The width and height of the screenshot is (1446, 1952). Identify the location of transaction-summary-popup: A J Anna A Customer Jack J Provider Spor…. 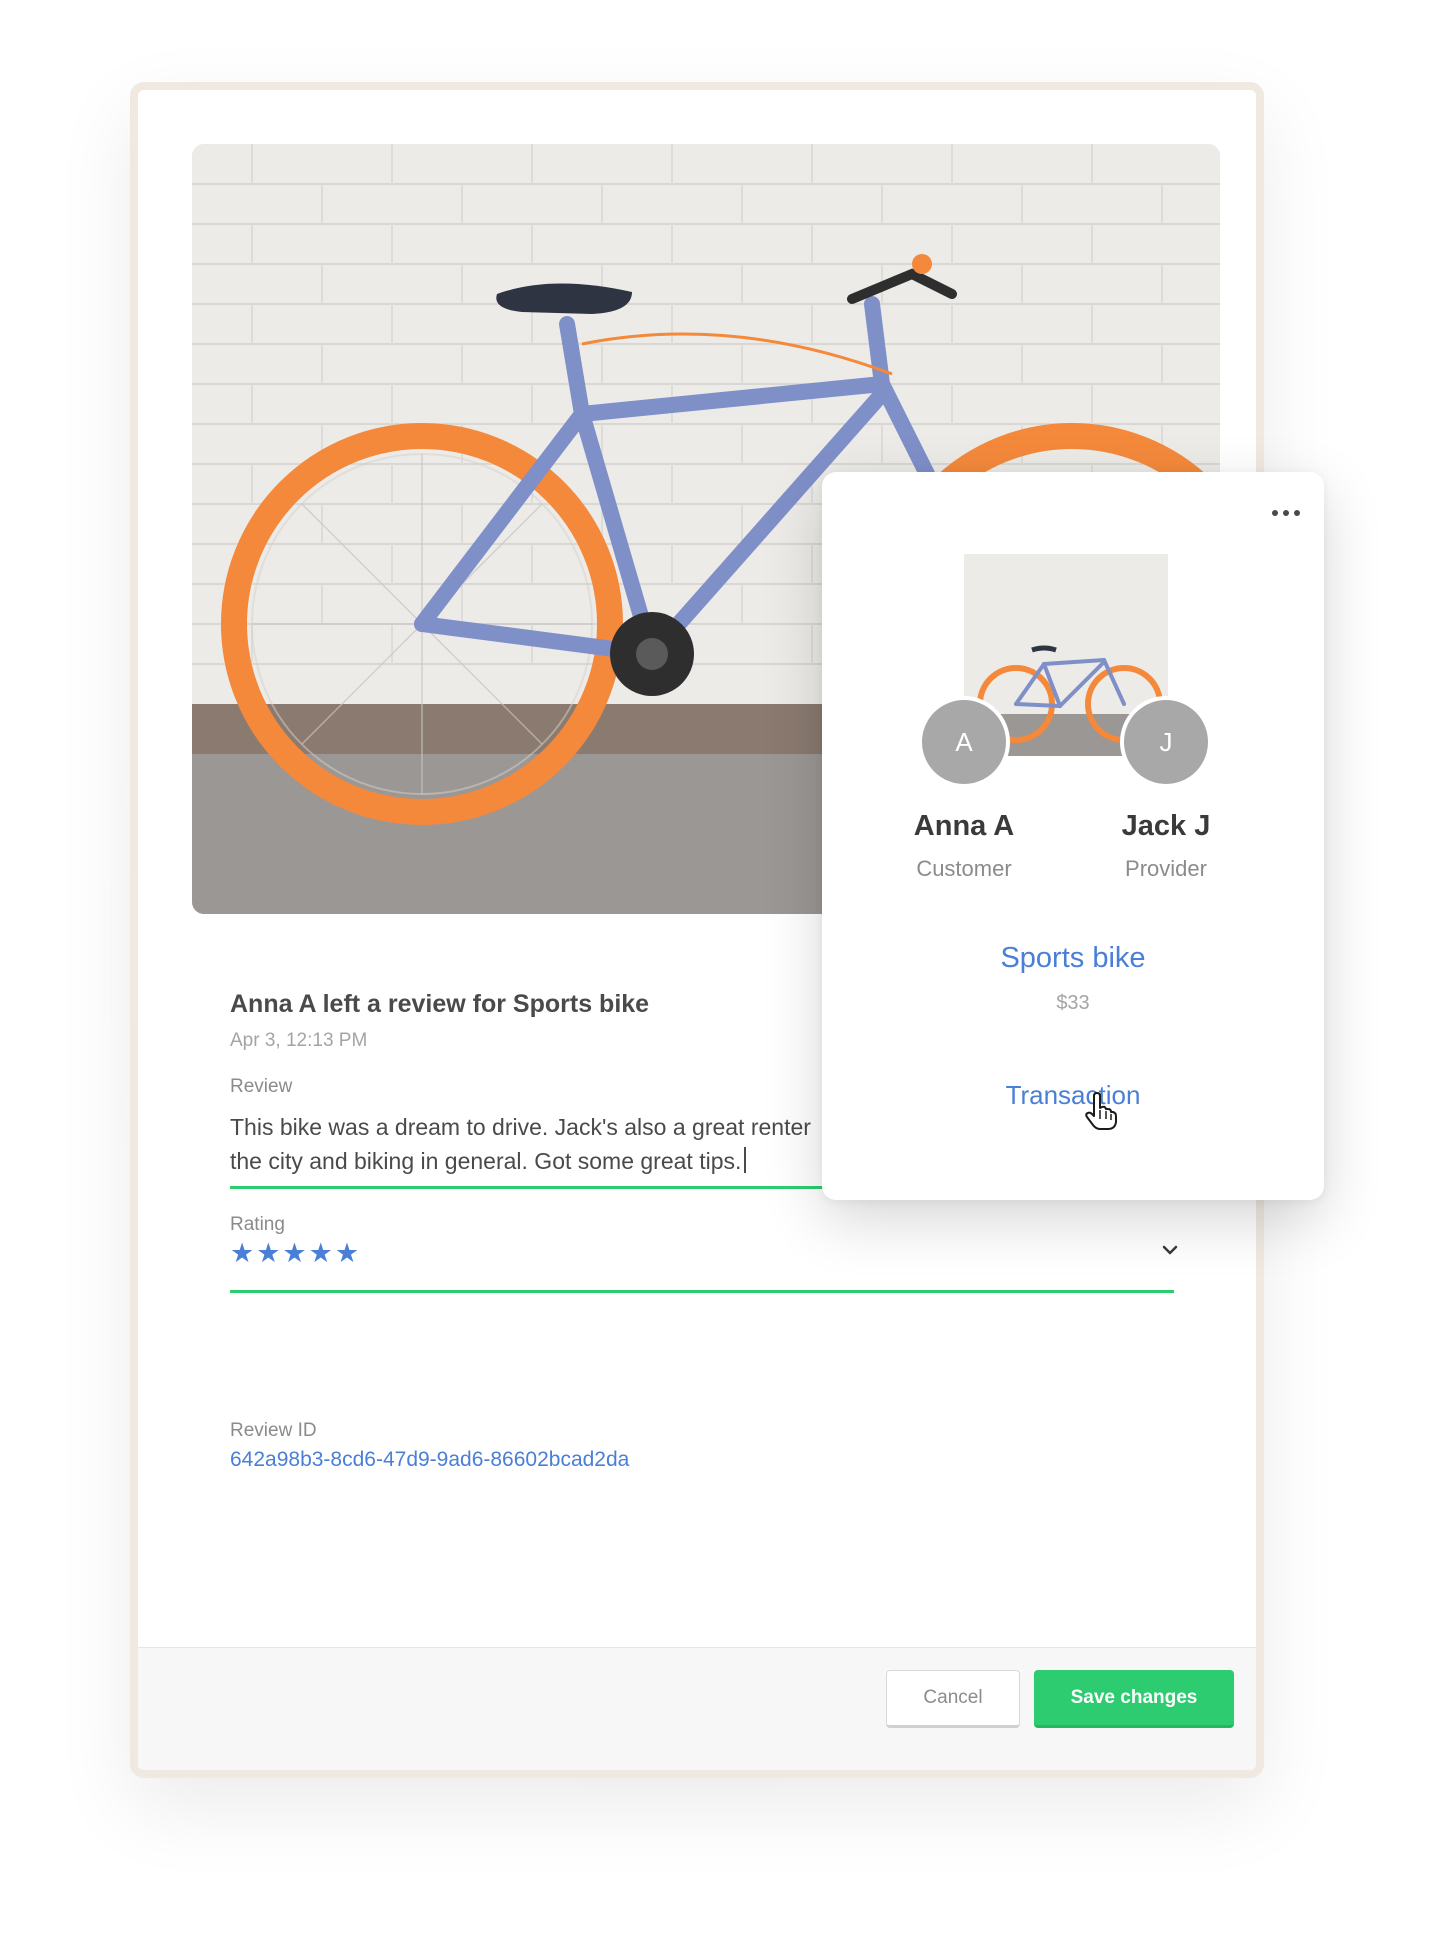
(1073, 836).